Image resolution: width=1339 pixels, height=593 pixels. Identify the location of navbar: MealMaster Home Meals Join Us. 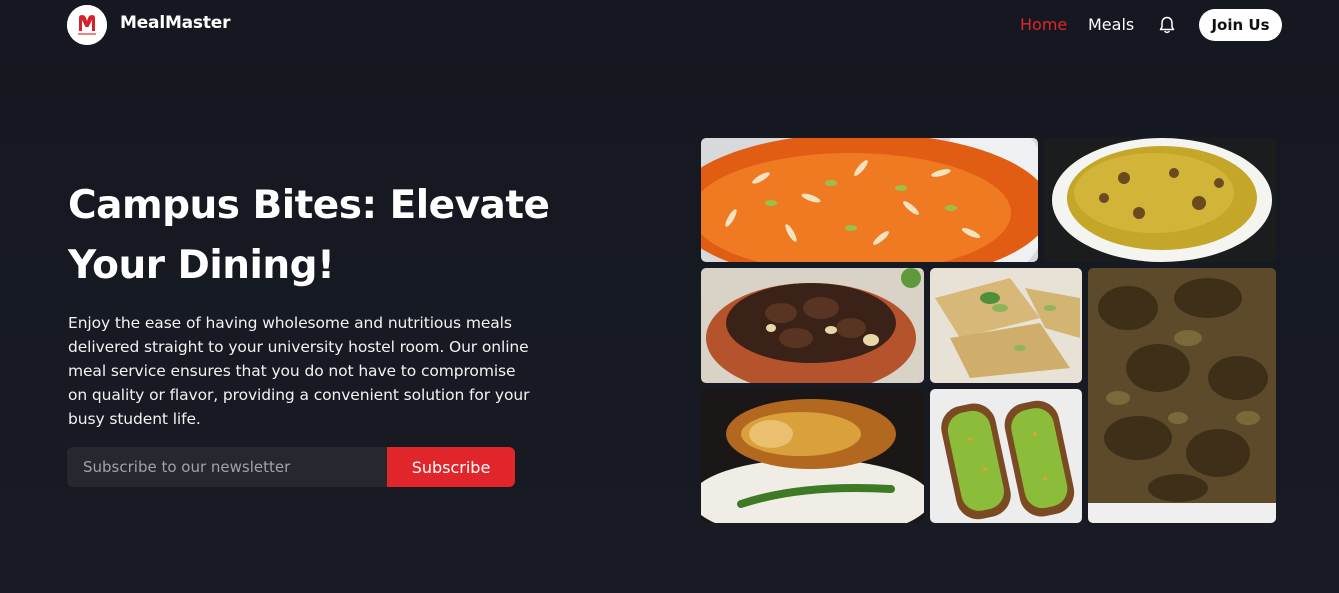
(669, 25).